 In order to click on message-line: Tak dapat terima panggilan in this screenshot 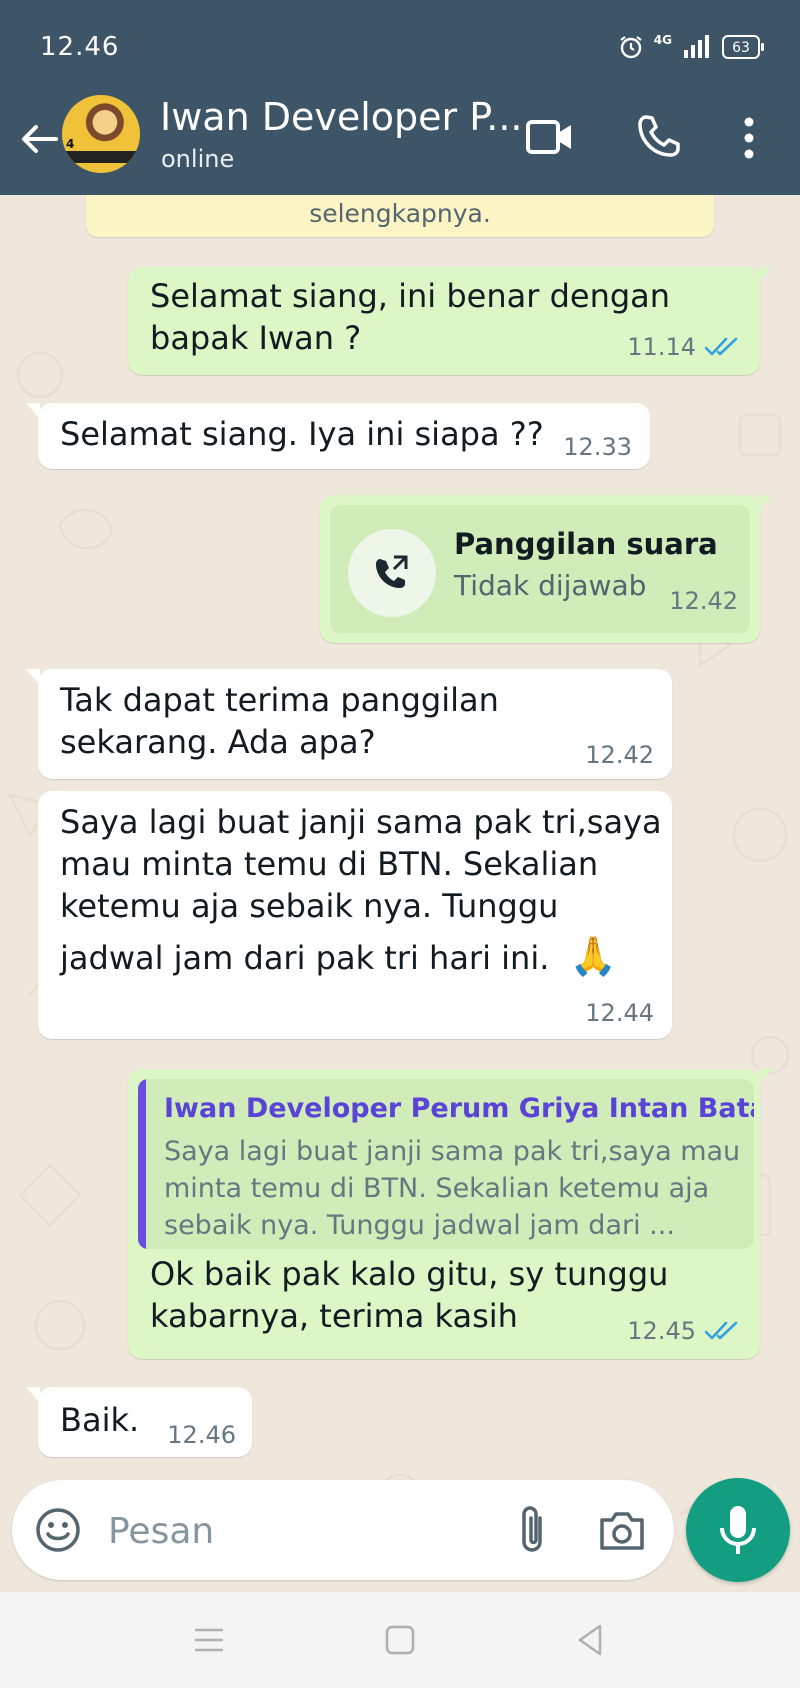, I will do `click(279, 700)`.